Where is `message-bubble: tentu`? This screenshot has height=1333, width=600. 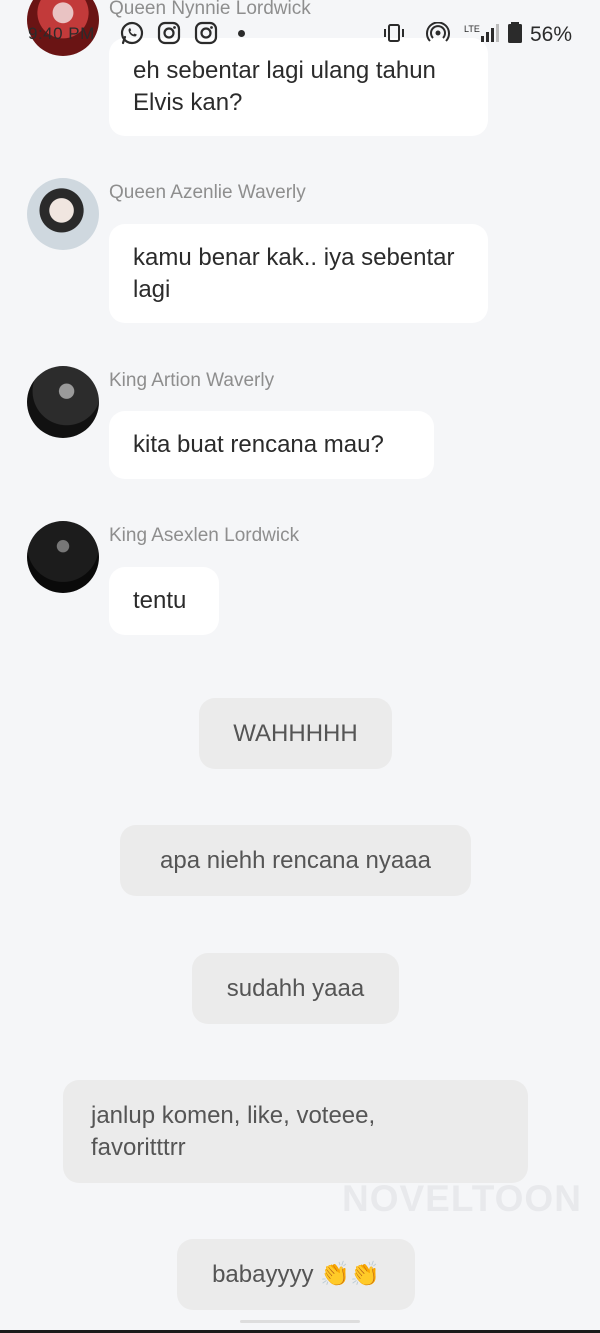
message-bubble: tentu is located at coordinates (164, 601).